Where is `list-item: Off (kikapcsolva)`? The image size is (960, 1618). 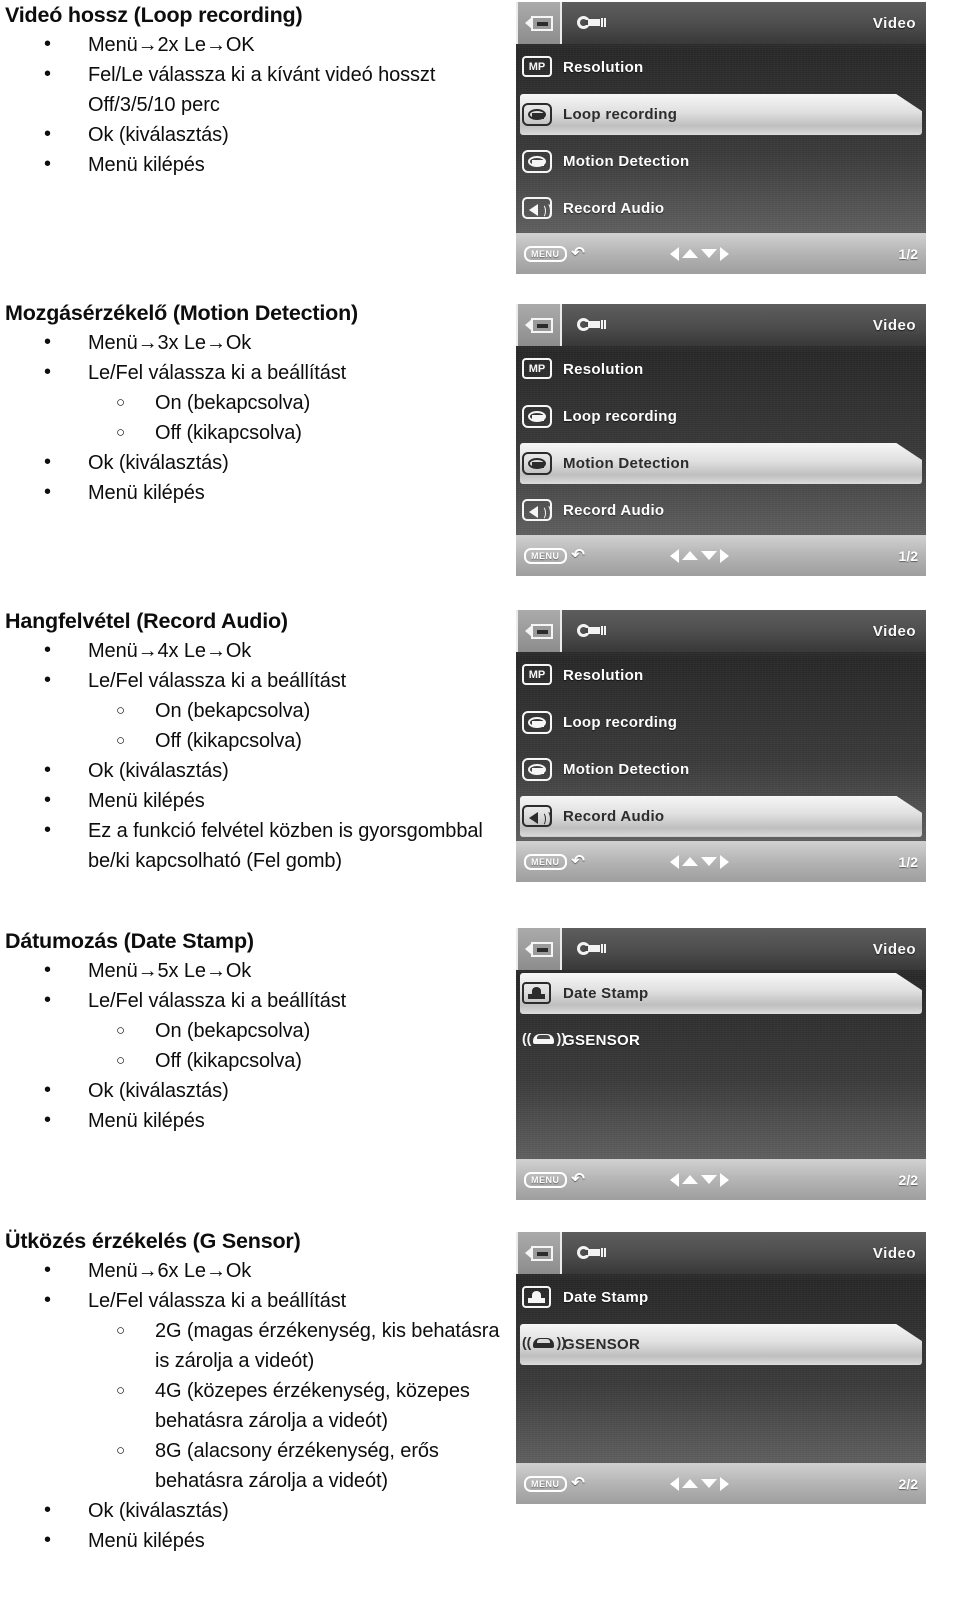
list-item: Off (kikapcsolva) is located at coordinates (250, 740).